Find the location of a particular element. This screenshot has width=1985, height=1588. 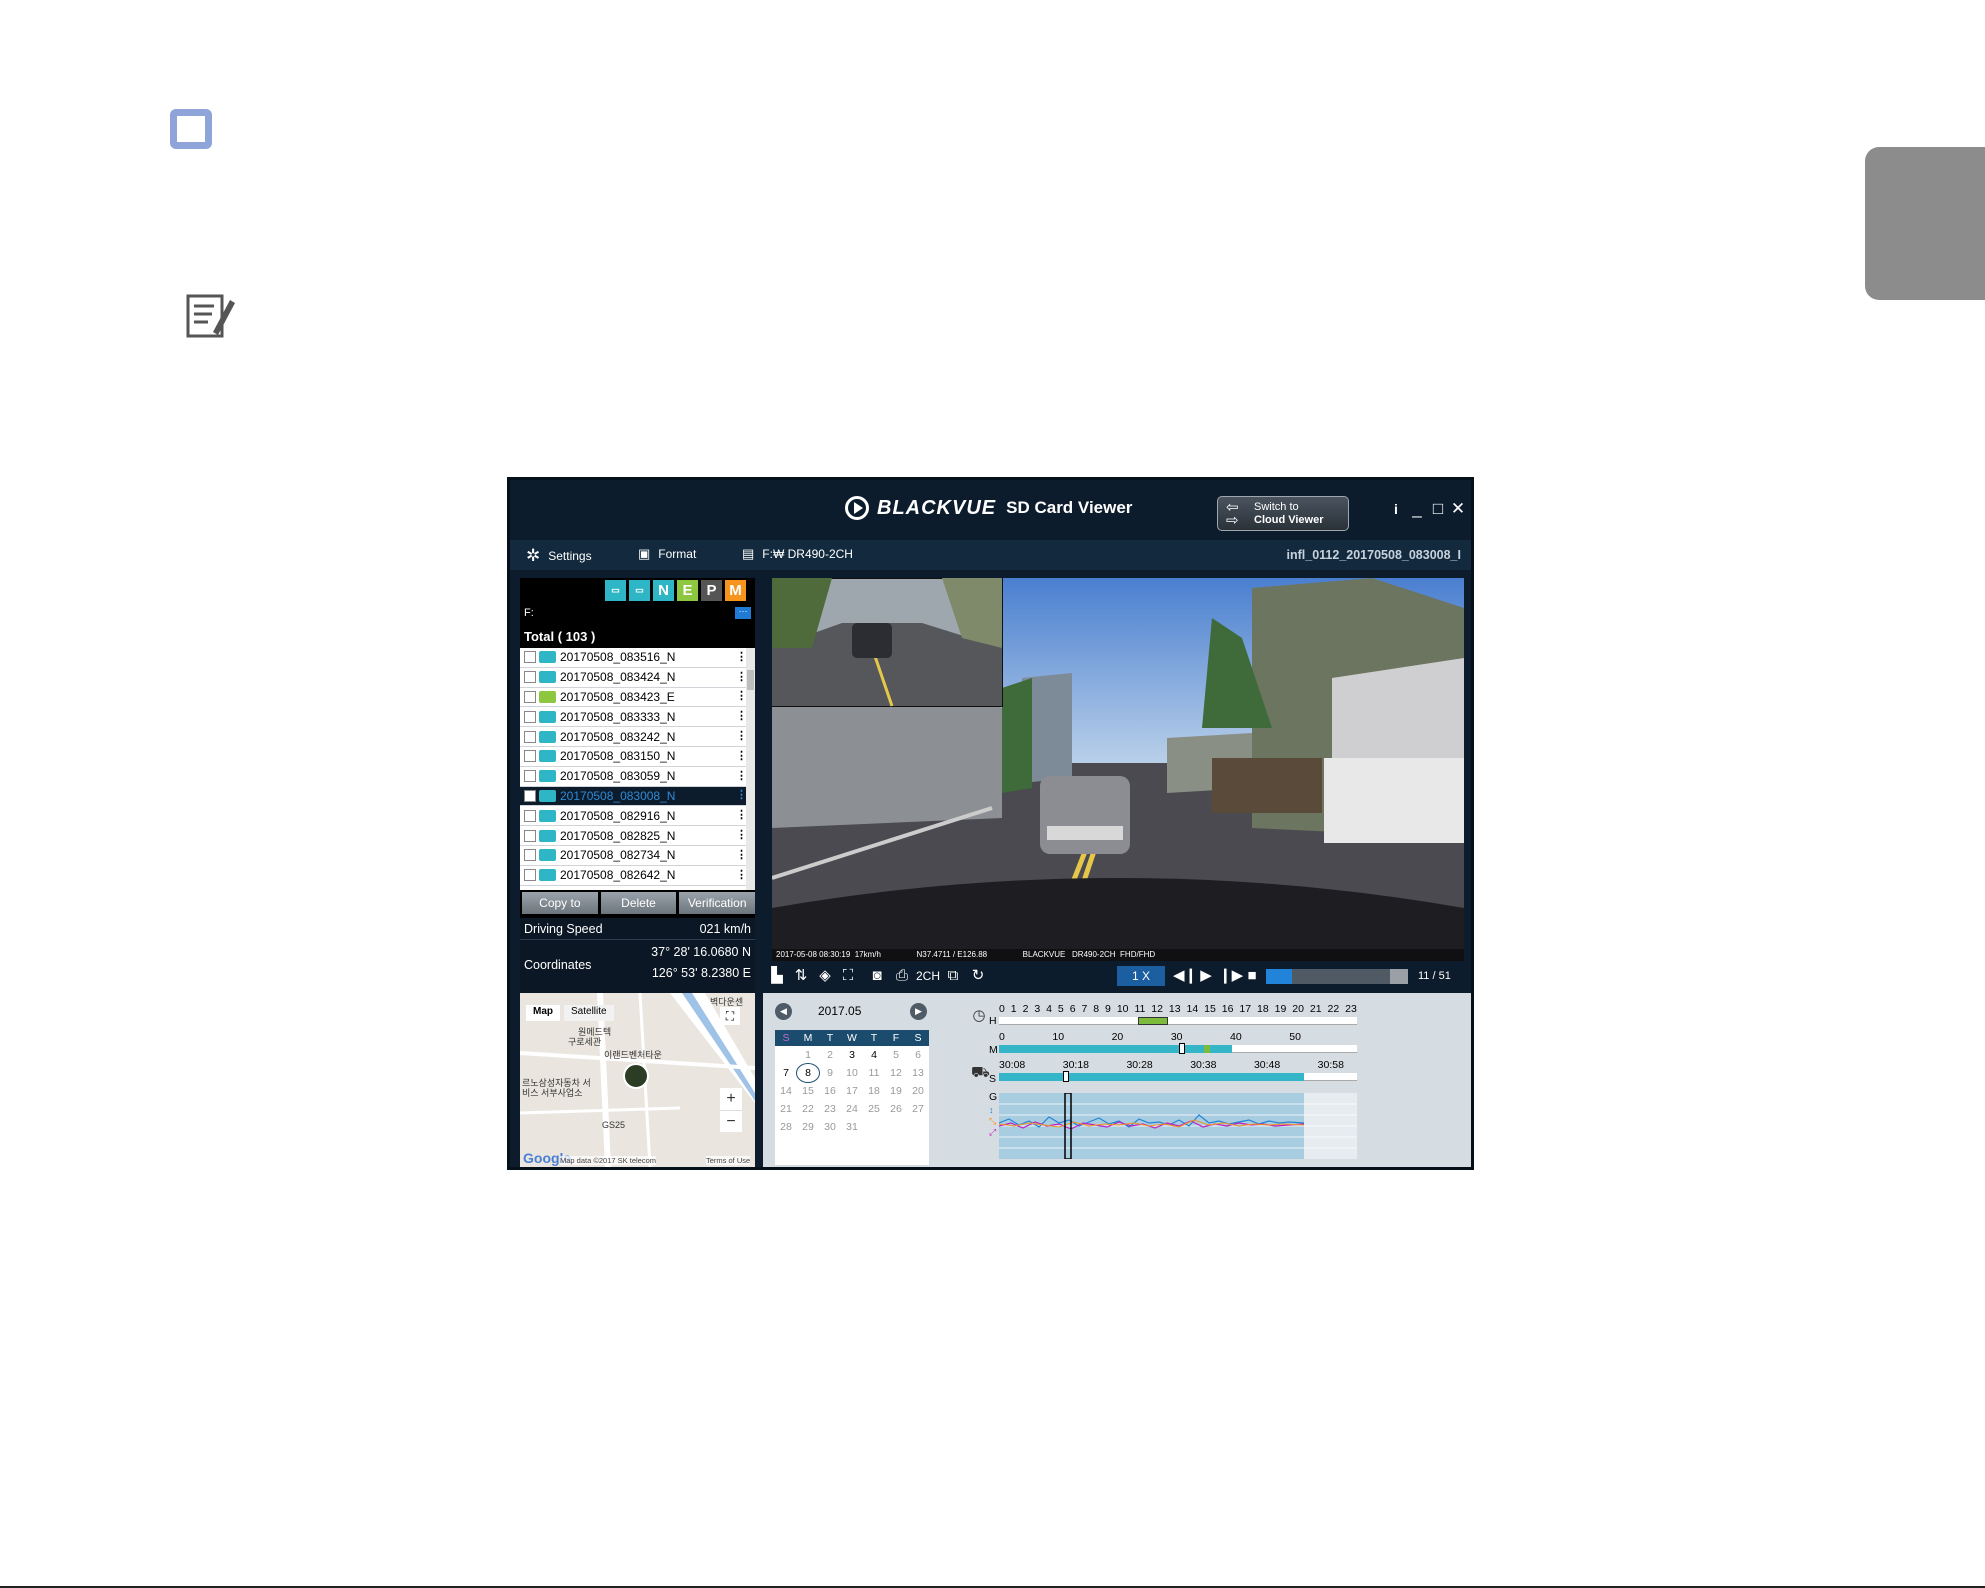

minimize-button: _ is located at coordinates (1417, 509).